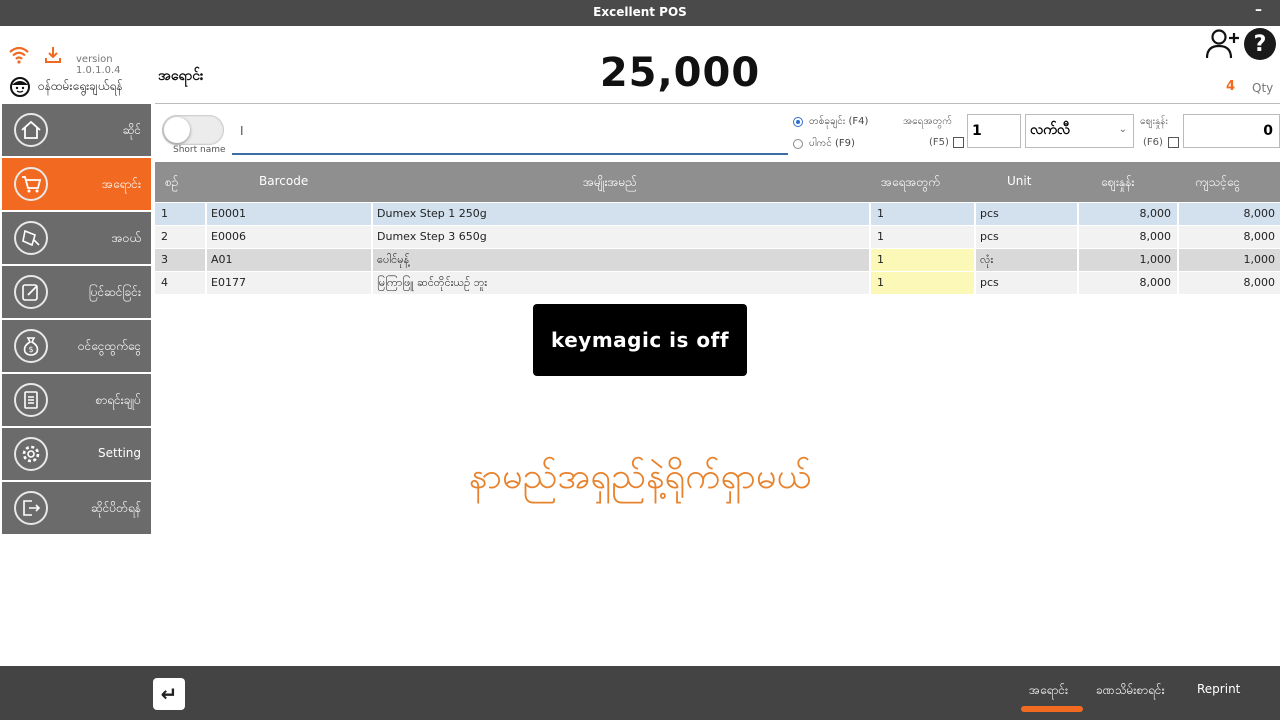 This screenshot has height=720, width=1280. What do you see at coordinates (1223, 44) in the screenshot?
I see `add-customer-icon` at bounding box center [1223, 44].